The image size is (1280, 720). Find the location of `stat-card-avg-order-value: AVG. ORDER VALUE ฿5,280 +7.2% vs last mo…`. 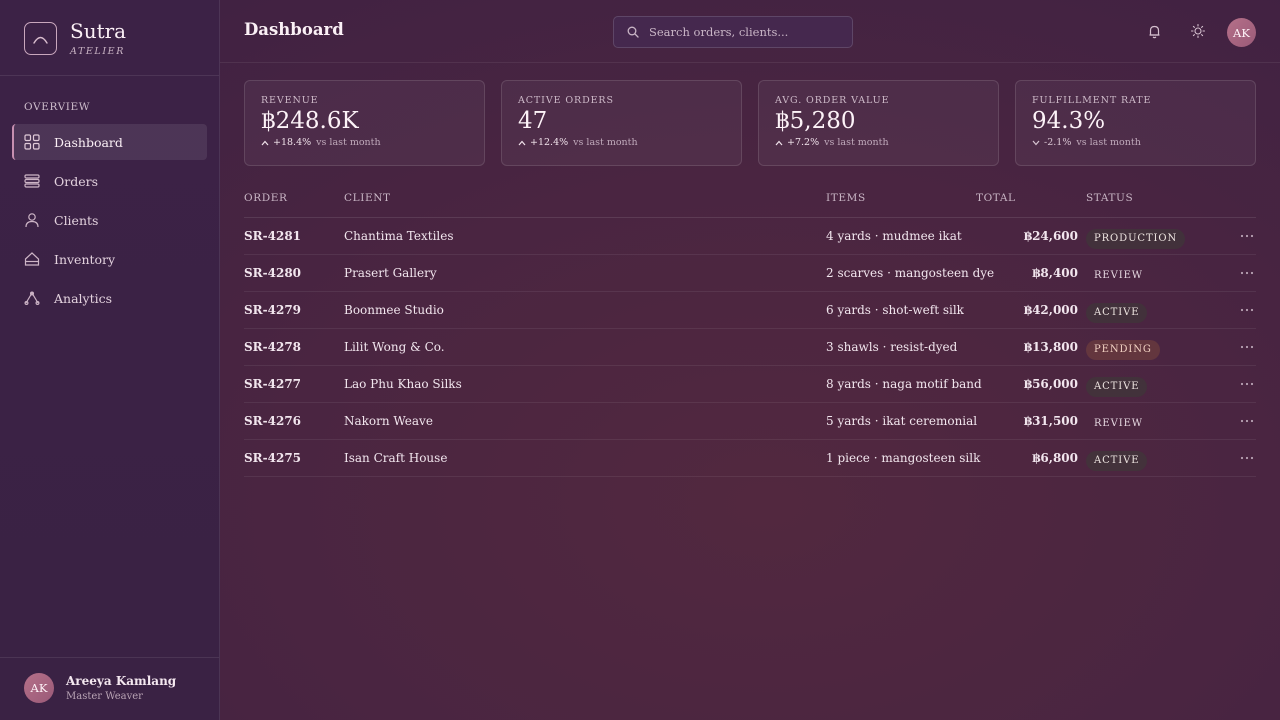

stat-card-avg-order-value: AVG. ORDER VALUE ฿5,280 +7.2% vs last mo… is located at coordinates (878, 123).